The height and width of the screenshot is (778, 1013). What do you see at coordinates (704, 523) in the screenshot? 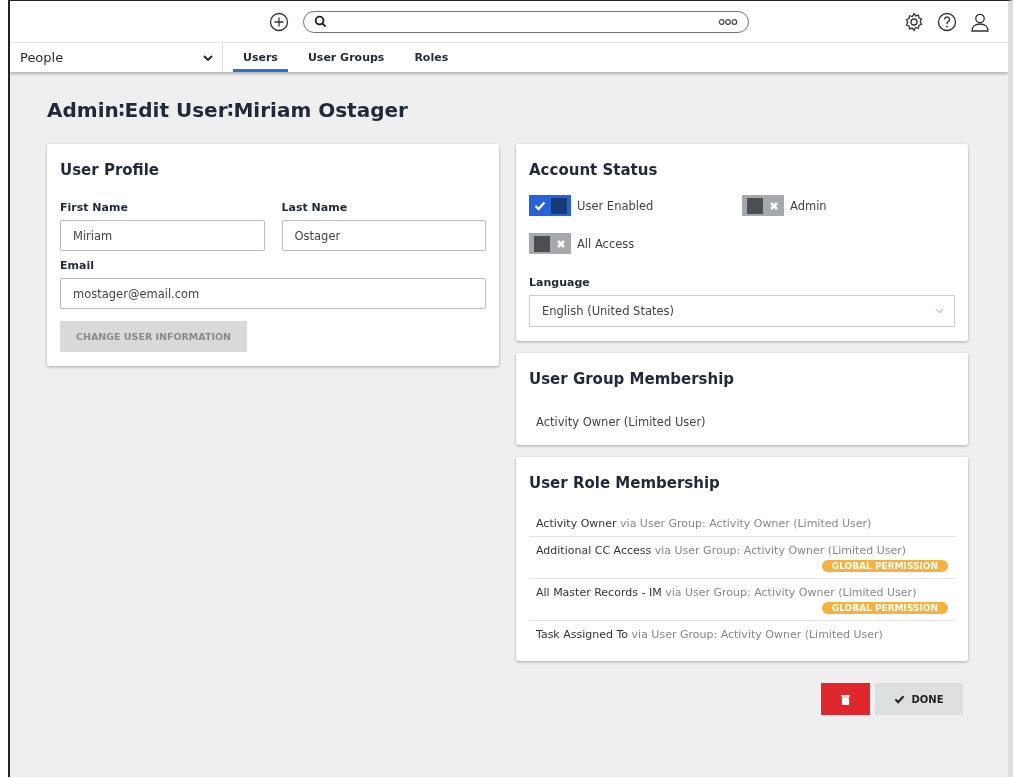
I see `role-item: Activity Owner via User Group: Activity Owner (Limited User)` at bounding box center [704, 523].